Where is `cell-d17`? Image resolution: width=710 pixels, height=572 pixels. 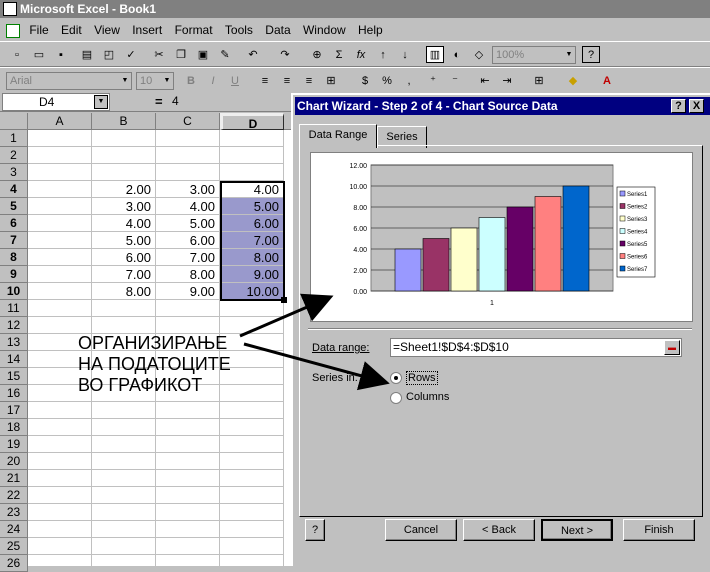 cell-d17 is located at coordinates (252, 410).